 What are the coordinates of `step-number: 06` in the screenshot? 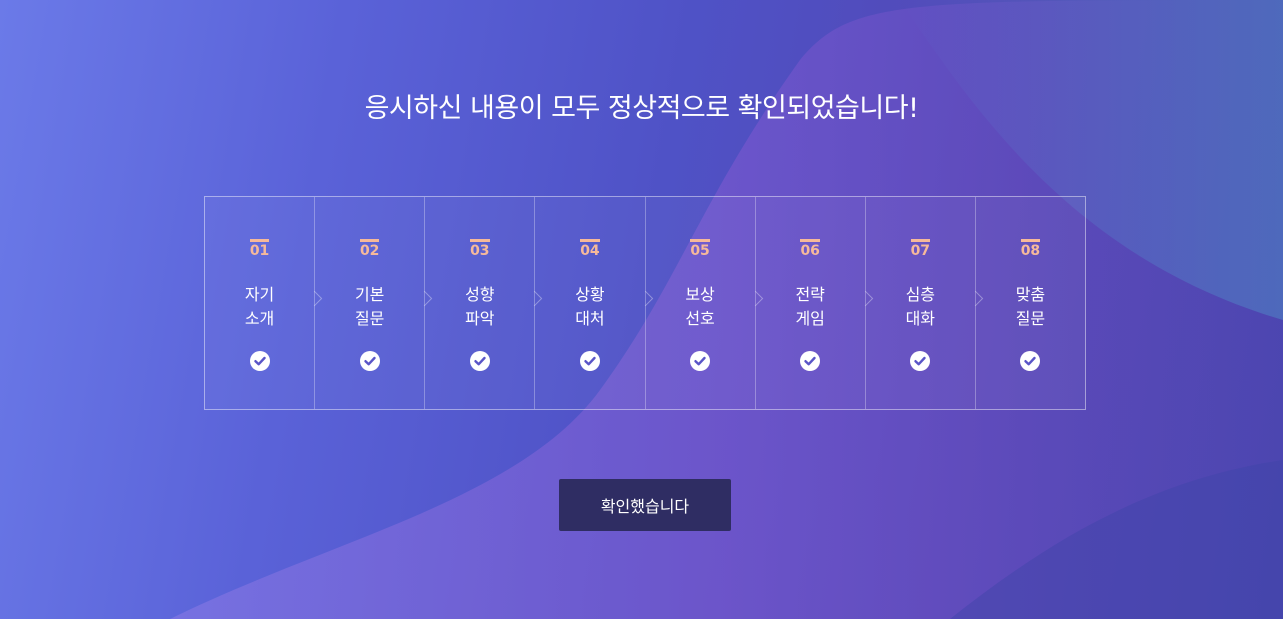 It's located at (810, 249).